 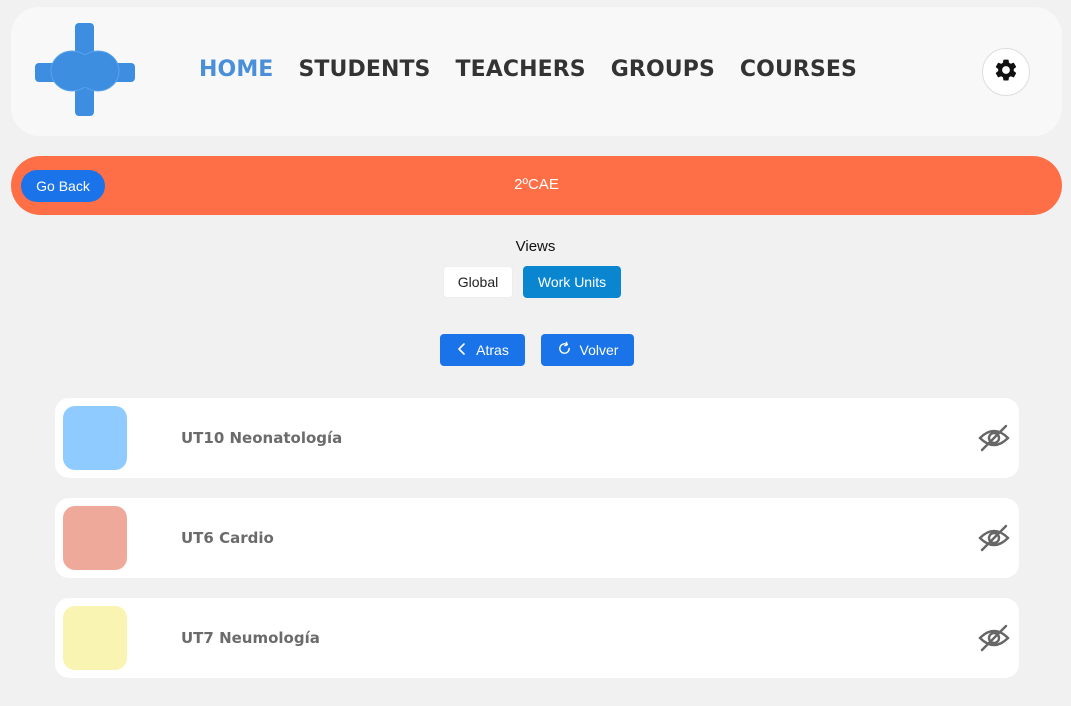 I want to click on nav-courses: COURSES, so click(x=798, y=69).